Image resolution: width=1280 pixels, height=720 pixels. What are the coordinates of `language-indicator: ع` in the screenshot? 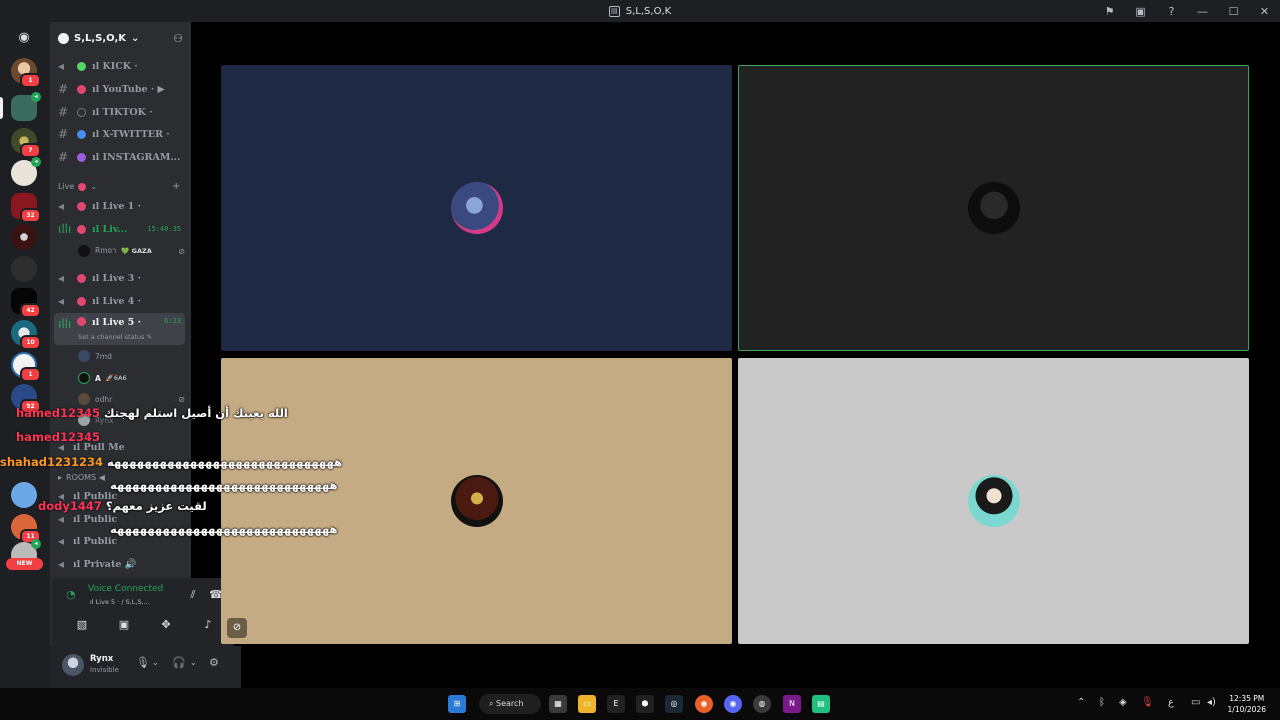 It's located at (1171, 702).